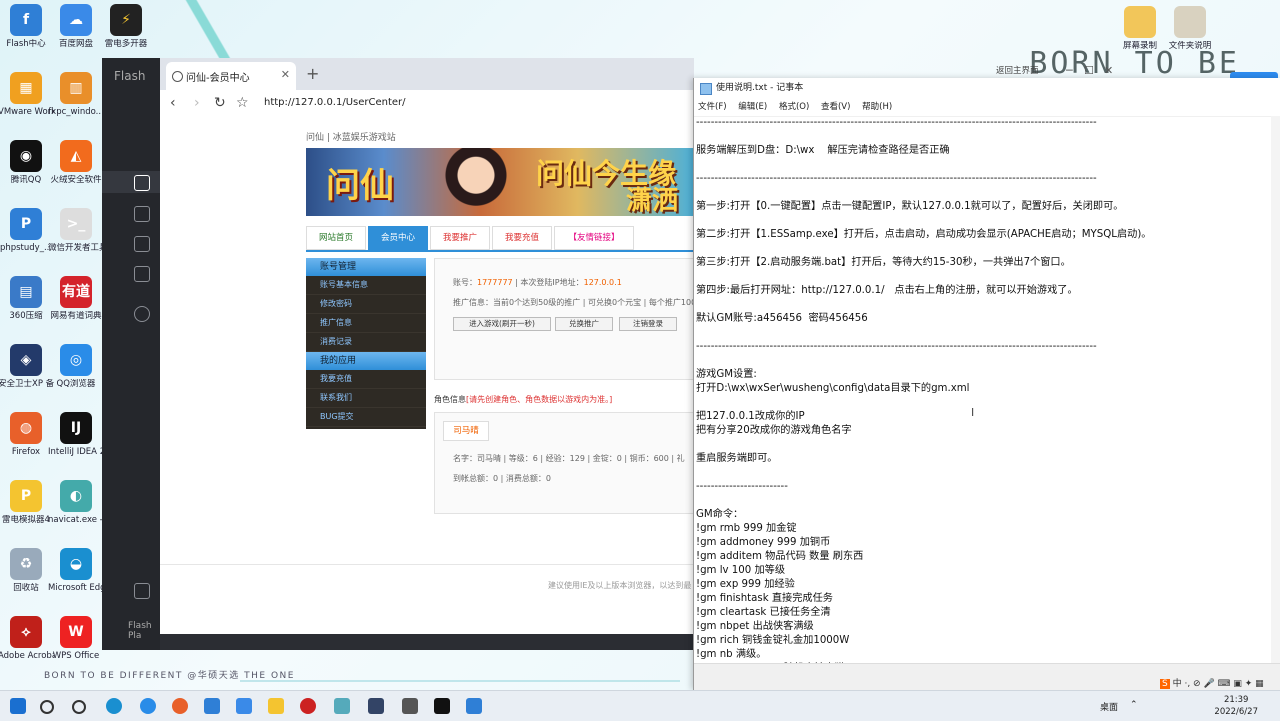 The width and height of the screenshot is (1280, 721). What do you see at coordinates (76, 503) in the screenshot?
I see `desktop-col2-icon-7: ◐ navicat.exe - 快捷方式` at bounding box center [76, 503].